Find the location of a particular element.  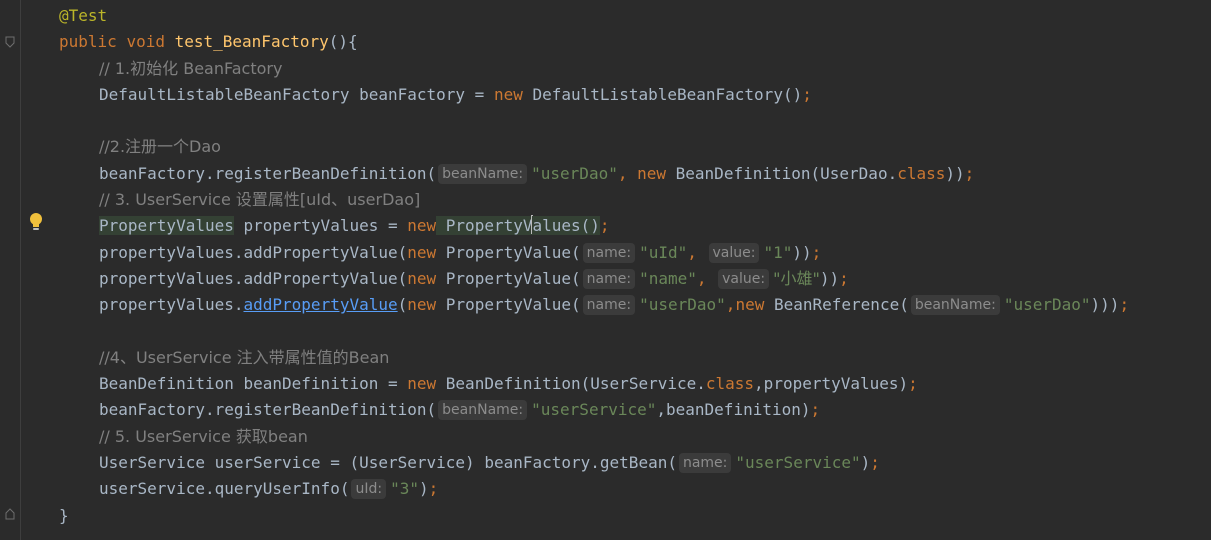

code-line: //4、UserService 注入带属性值的Bean is located at coordinates (635, 358).